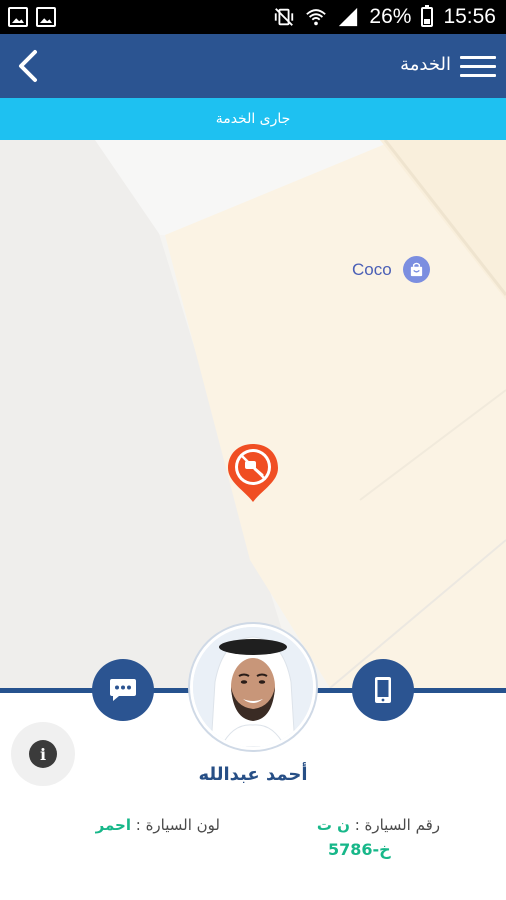  I want to click on chat-bubble-icon, so click(123, 690).